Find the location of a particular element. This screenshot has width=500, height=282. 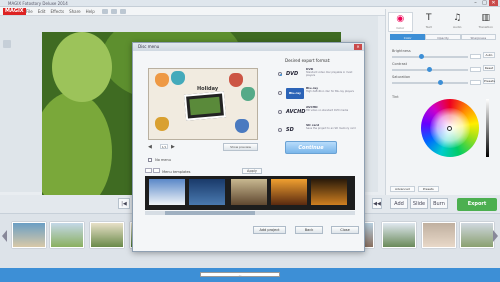

show-preview-button: Show preview is located at coordinates (240, 147).